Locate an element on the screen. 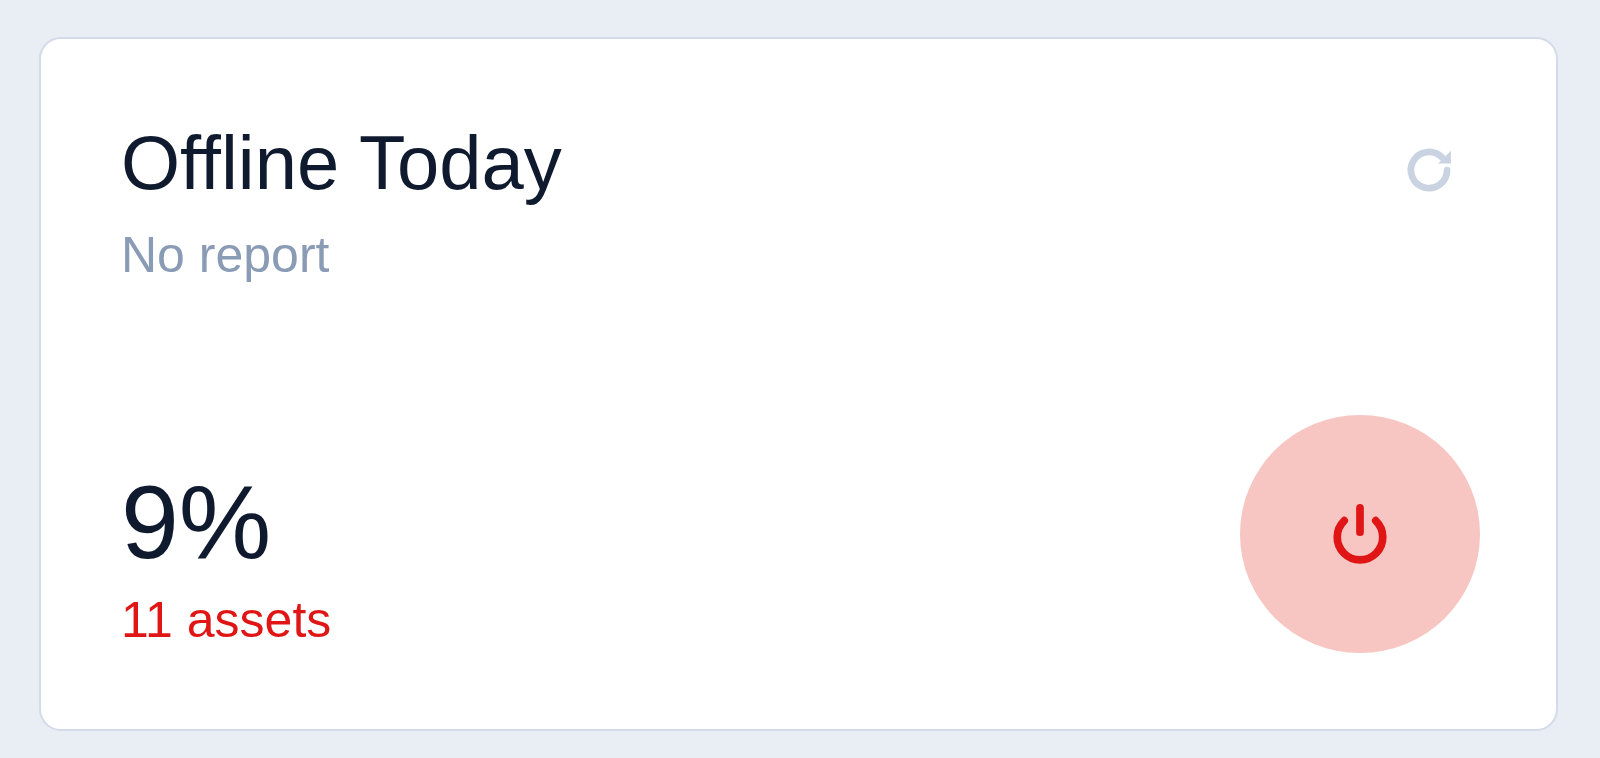 The image size is (1600, 758). card-title: Offline Today is located at coordinates (341, 163).